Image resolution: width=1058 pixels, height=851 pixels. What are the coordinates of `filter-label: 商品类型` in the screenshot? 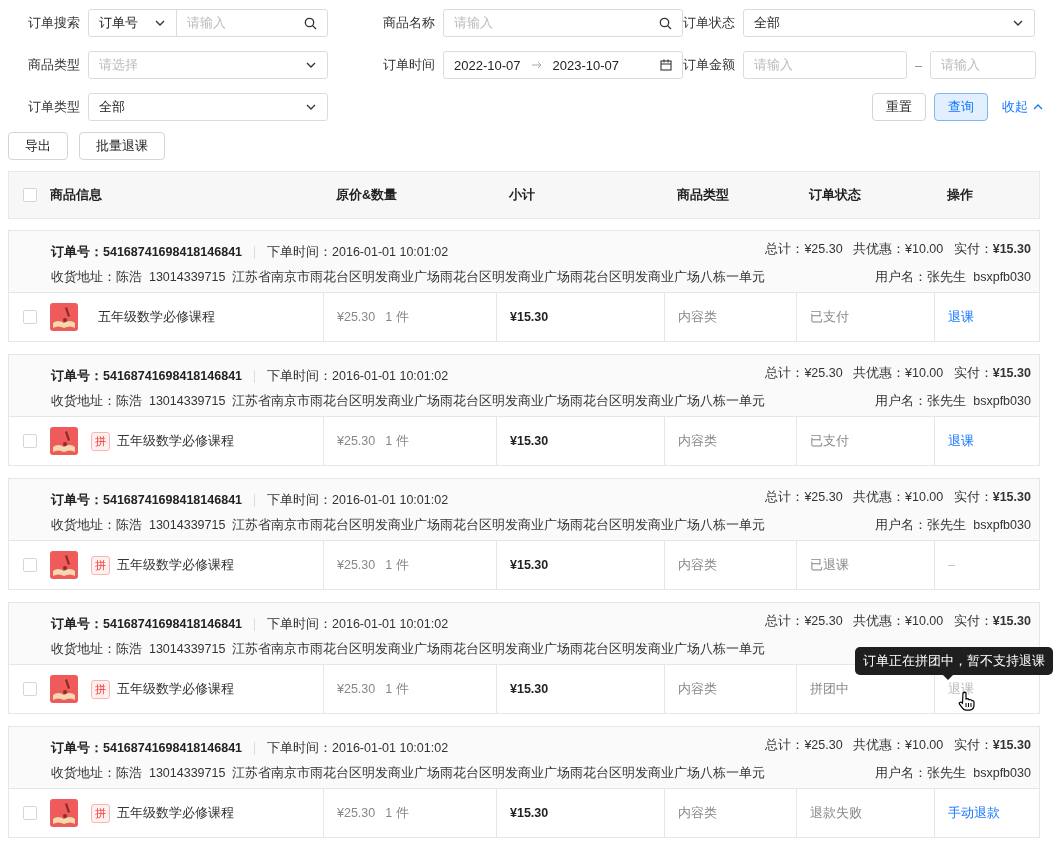 It's located at (54, 65).